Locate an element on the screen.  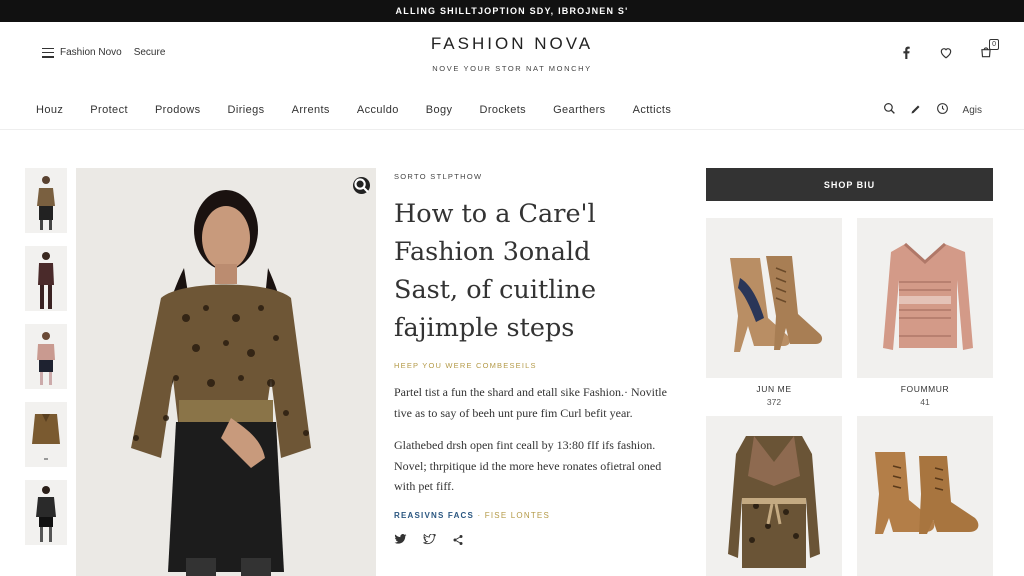
headline-line-3: Sast, of cuitline is located at coordinates (495, 290).